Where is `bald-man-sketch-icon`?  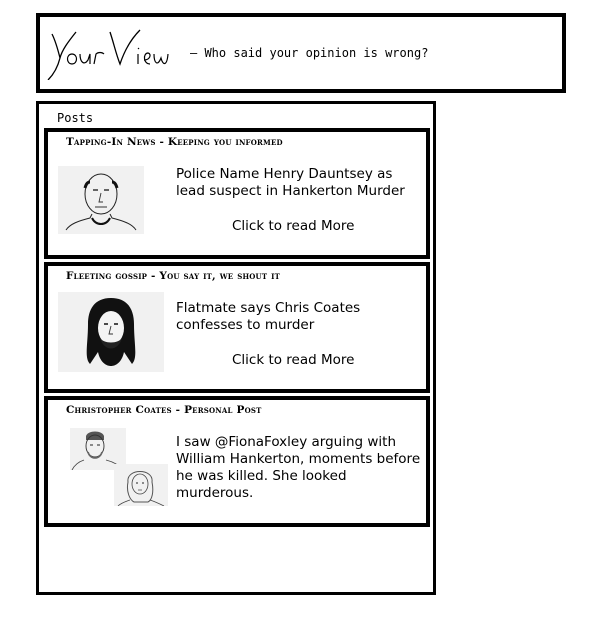 bald-man-sketch-icon is located at coordinates (101, 202).